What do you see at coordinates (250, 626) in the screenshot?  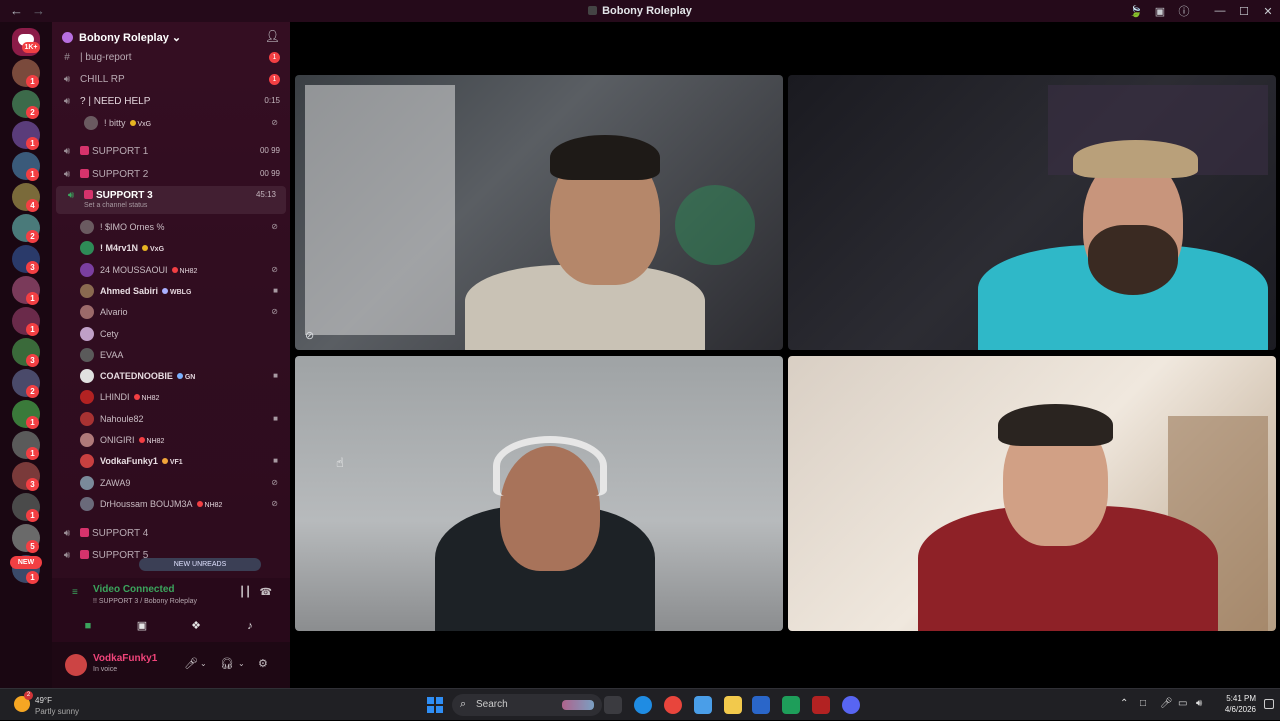 I see `soundboard-icon: ♪` at bounding box center [250, 626].